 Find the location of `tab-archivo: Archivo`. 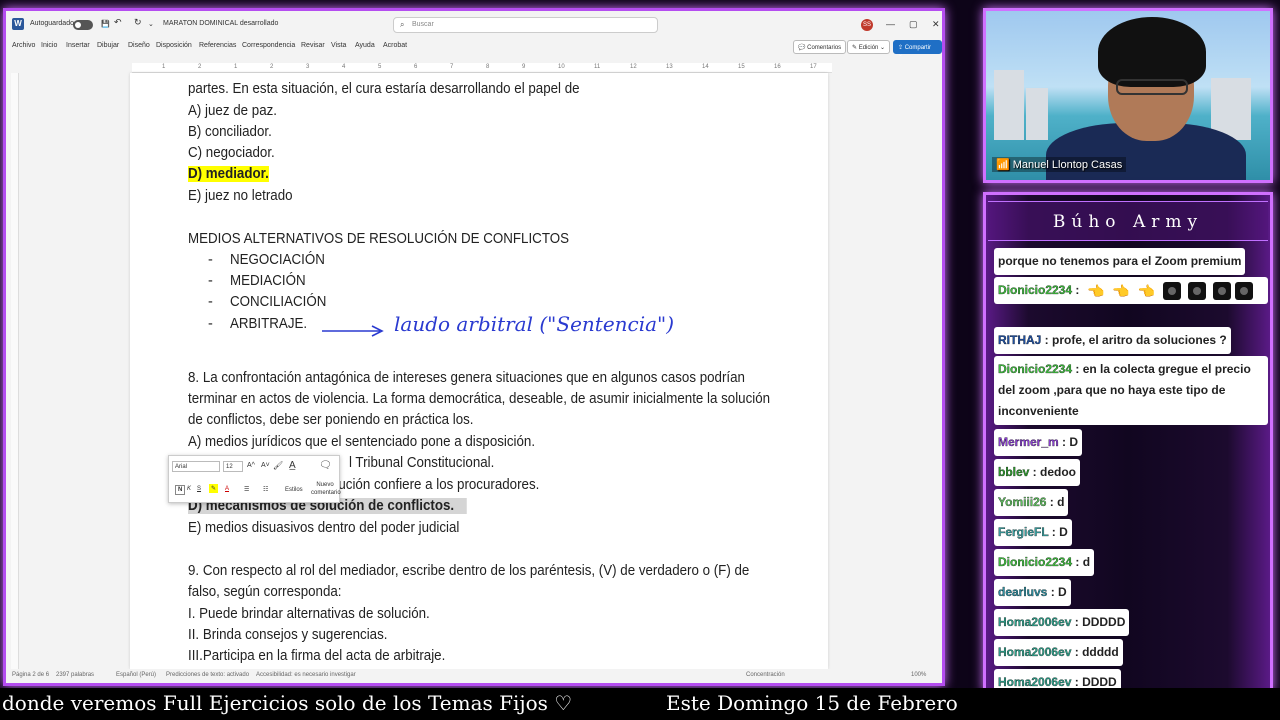

tab-archivo: Archivo is located at coordinates (23, 45).